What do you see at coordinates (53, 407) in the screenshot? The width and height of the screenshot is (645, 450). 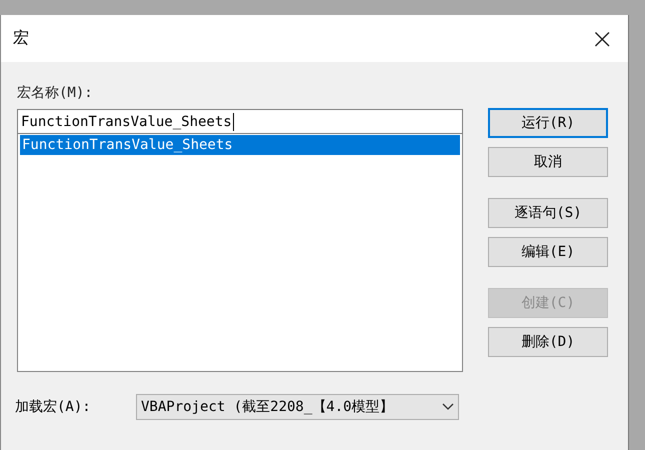 I see `macros-in-label: 加载宏(A):` at bounding box center [53, 407].